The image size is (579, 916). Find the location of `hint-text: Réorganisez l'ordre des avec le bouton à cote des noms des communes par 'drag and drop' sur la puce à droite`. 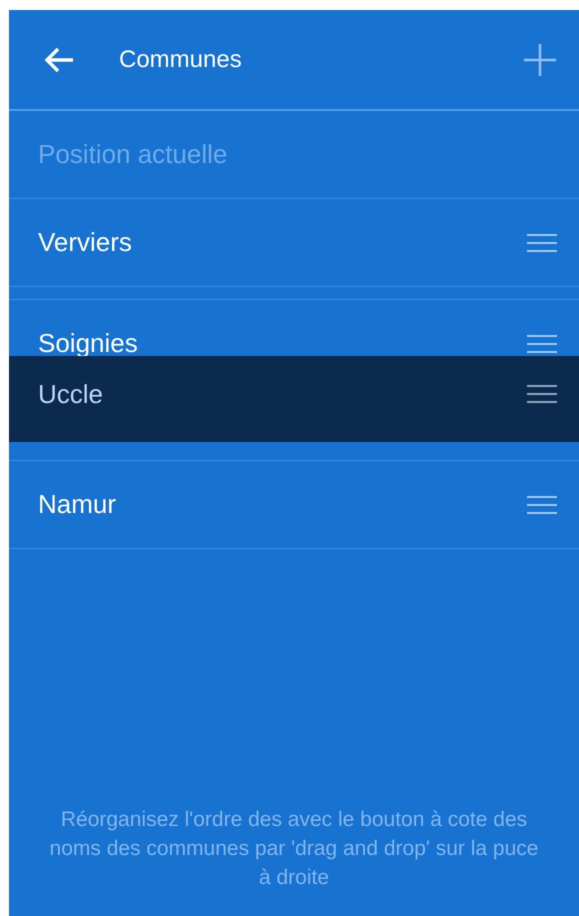

hint-text: Réorganisez l'ordre des avec le bouton à cote des noms des communes par 'drag and drop' sur la puce à droite is located at coordinates (294, 849).